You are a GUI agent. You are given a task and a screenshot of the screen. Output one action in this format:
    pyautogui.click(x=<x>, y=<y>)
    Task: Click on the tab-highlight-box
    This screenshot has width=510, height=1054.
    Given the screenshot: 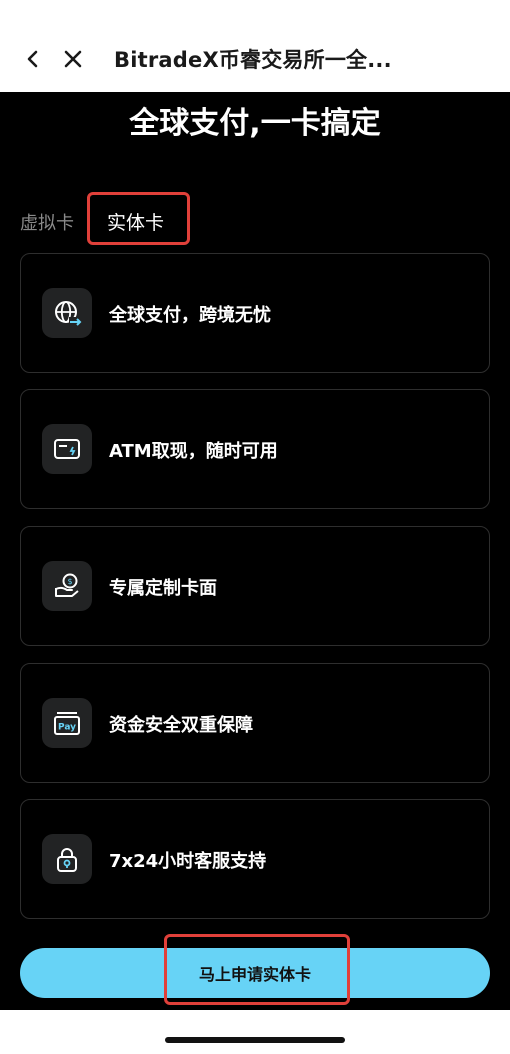 What is the action you would take?
    pyautogui.click(x=138, y=218)
    